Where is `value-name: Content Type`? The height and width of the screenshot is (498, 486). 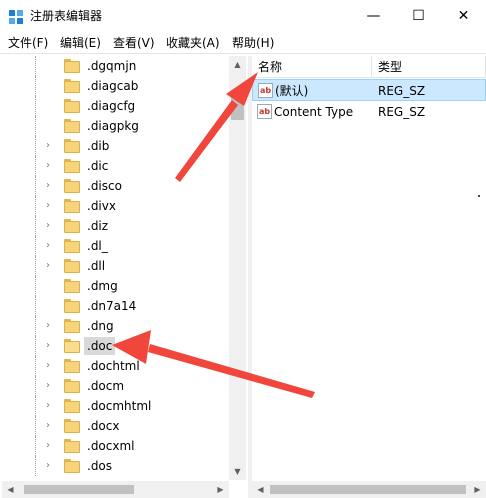 value-name: Content Type is located at coordinates (314, 112).